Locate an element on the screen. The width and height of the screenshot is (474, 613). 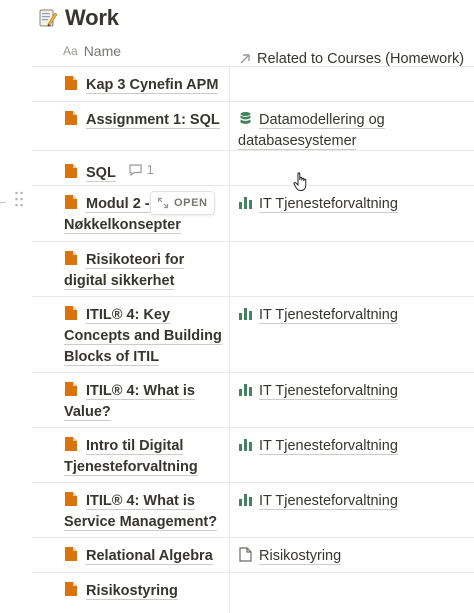
table-row: Risikostyring is located at coordinates (253, 593).